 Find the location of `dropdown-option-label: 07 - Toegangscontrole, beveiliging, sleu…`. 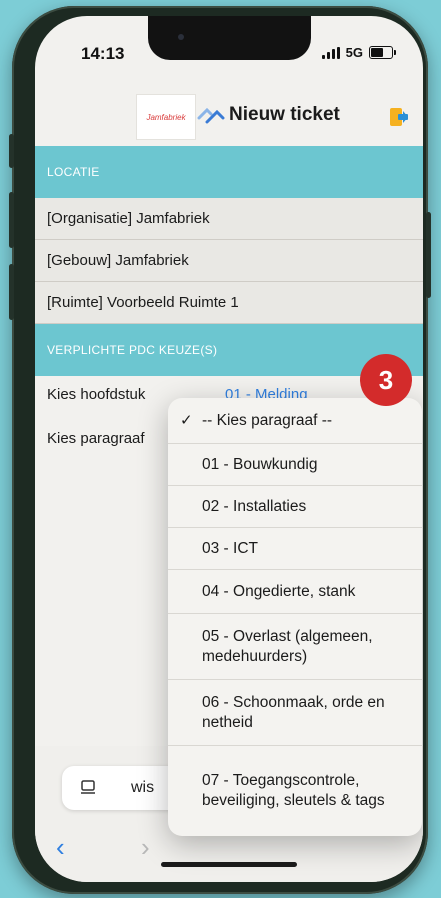

dropdown-option-label: 07 - Toegangscontrole, beveiliging, sleu… is located at coordinates (293, 790).